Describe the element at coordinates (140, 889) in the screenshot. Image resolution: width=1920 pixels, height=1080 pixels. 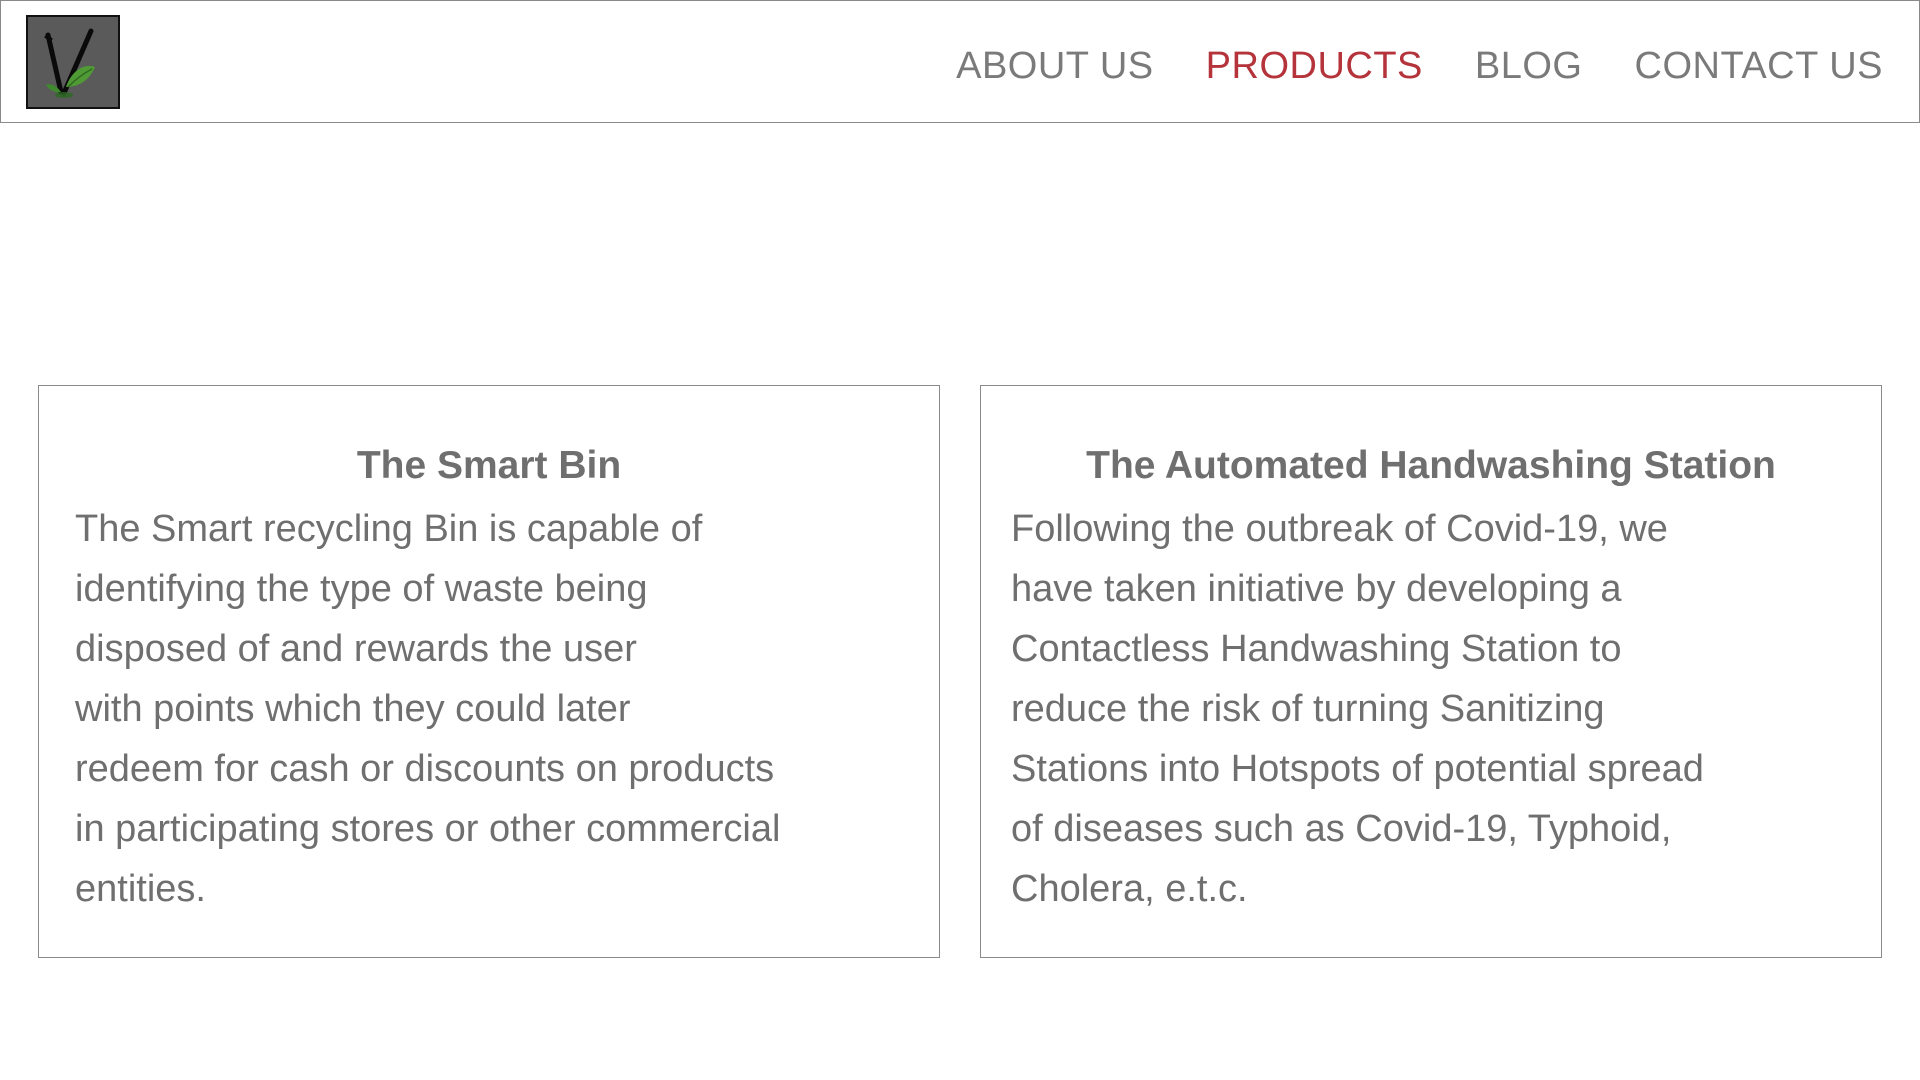
I see `description-line: entities.` at that location.